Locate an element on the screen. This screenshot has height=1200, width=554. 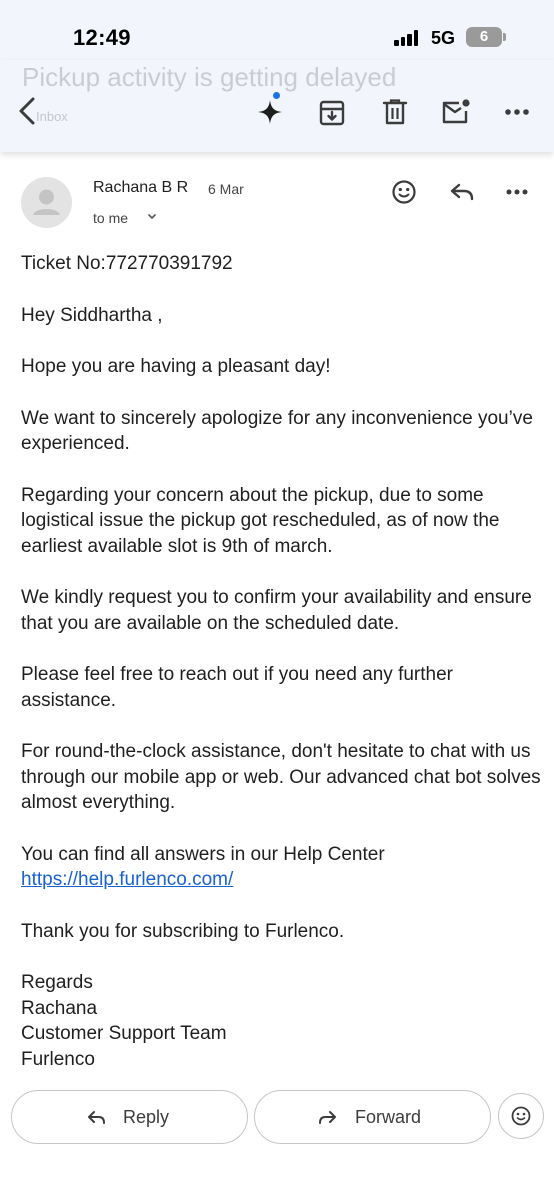
sender-name: Rachana B R is located at coordinates (141, 187).